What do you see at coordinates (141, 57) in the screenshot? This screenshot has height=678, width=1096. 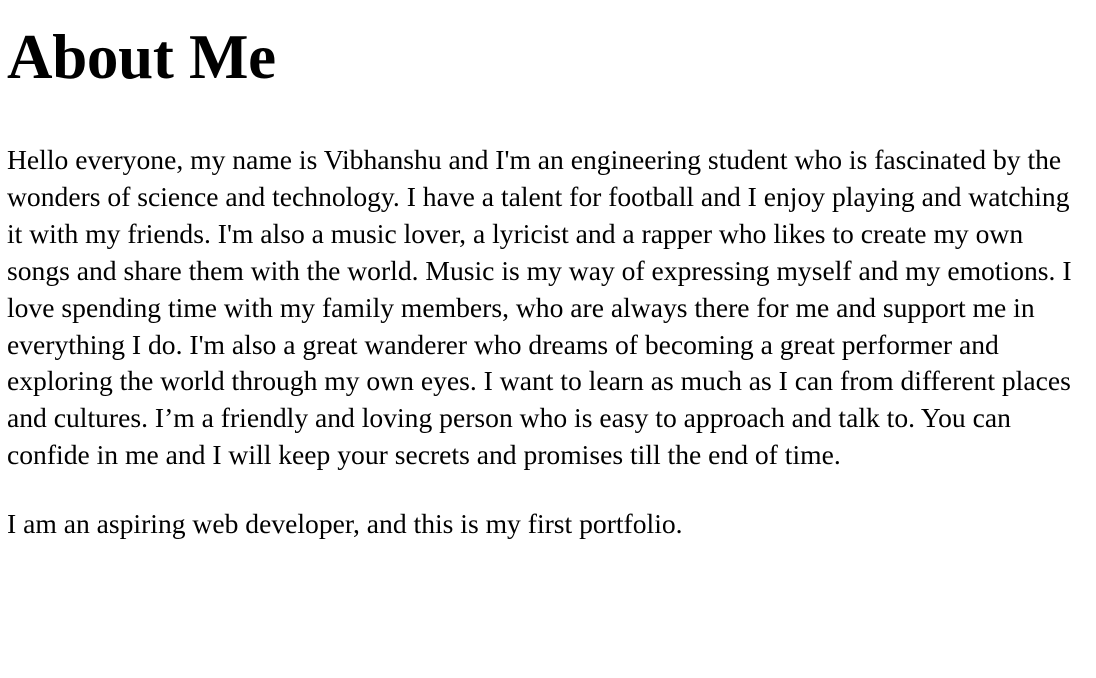 I see `page-title: About Me` at bounding box center [141, 57].